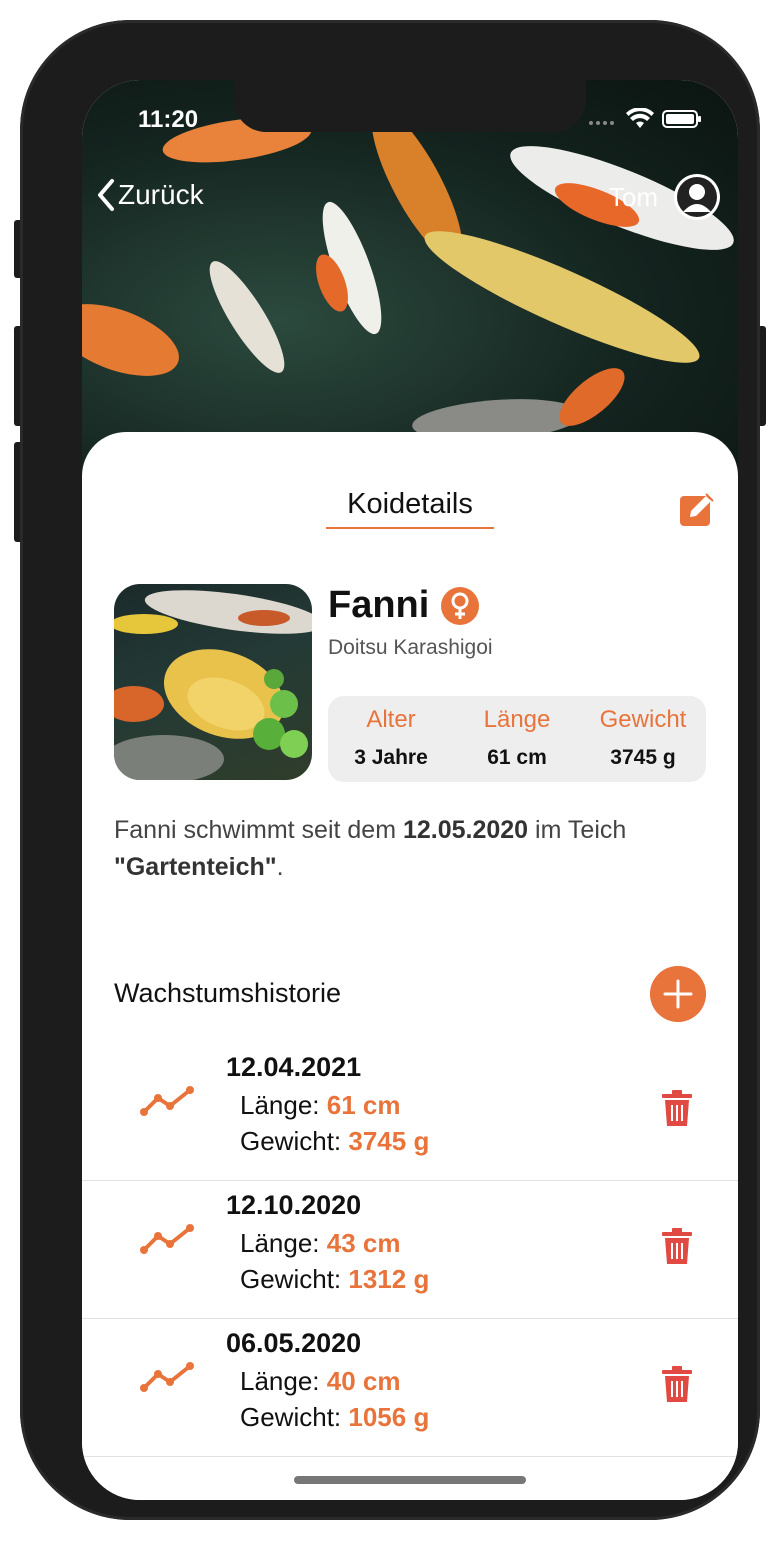  Describe the element at coordinates (294, 1343) in the screenshot. I see `entry-date: 06.05.2020` at that location.